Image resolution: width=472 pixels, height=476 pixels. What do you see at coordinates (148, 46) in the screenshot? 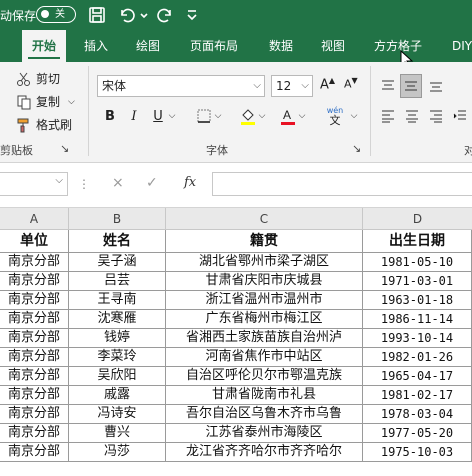
I see `tab-draw: 绘图` at bounding box center [148, 46].